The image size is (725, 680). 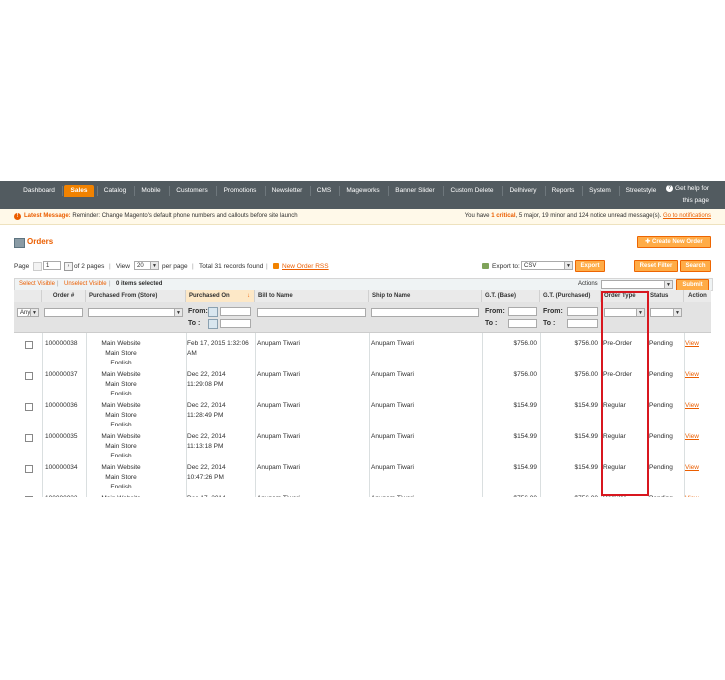 I want to click on purchased-on: Dec 22, 2014 11:13:18 PM, so click(x=220, y=442).